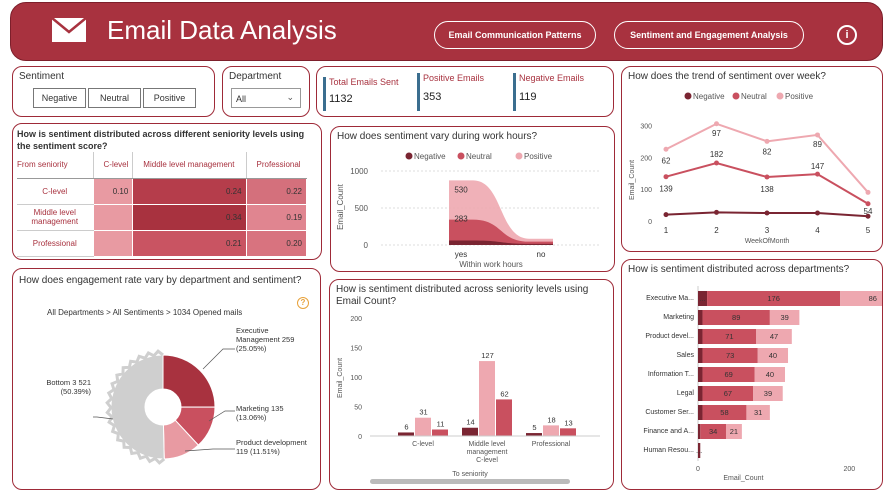  I want to click on x-tick-label: 200, so click(849, 469).